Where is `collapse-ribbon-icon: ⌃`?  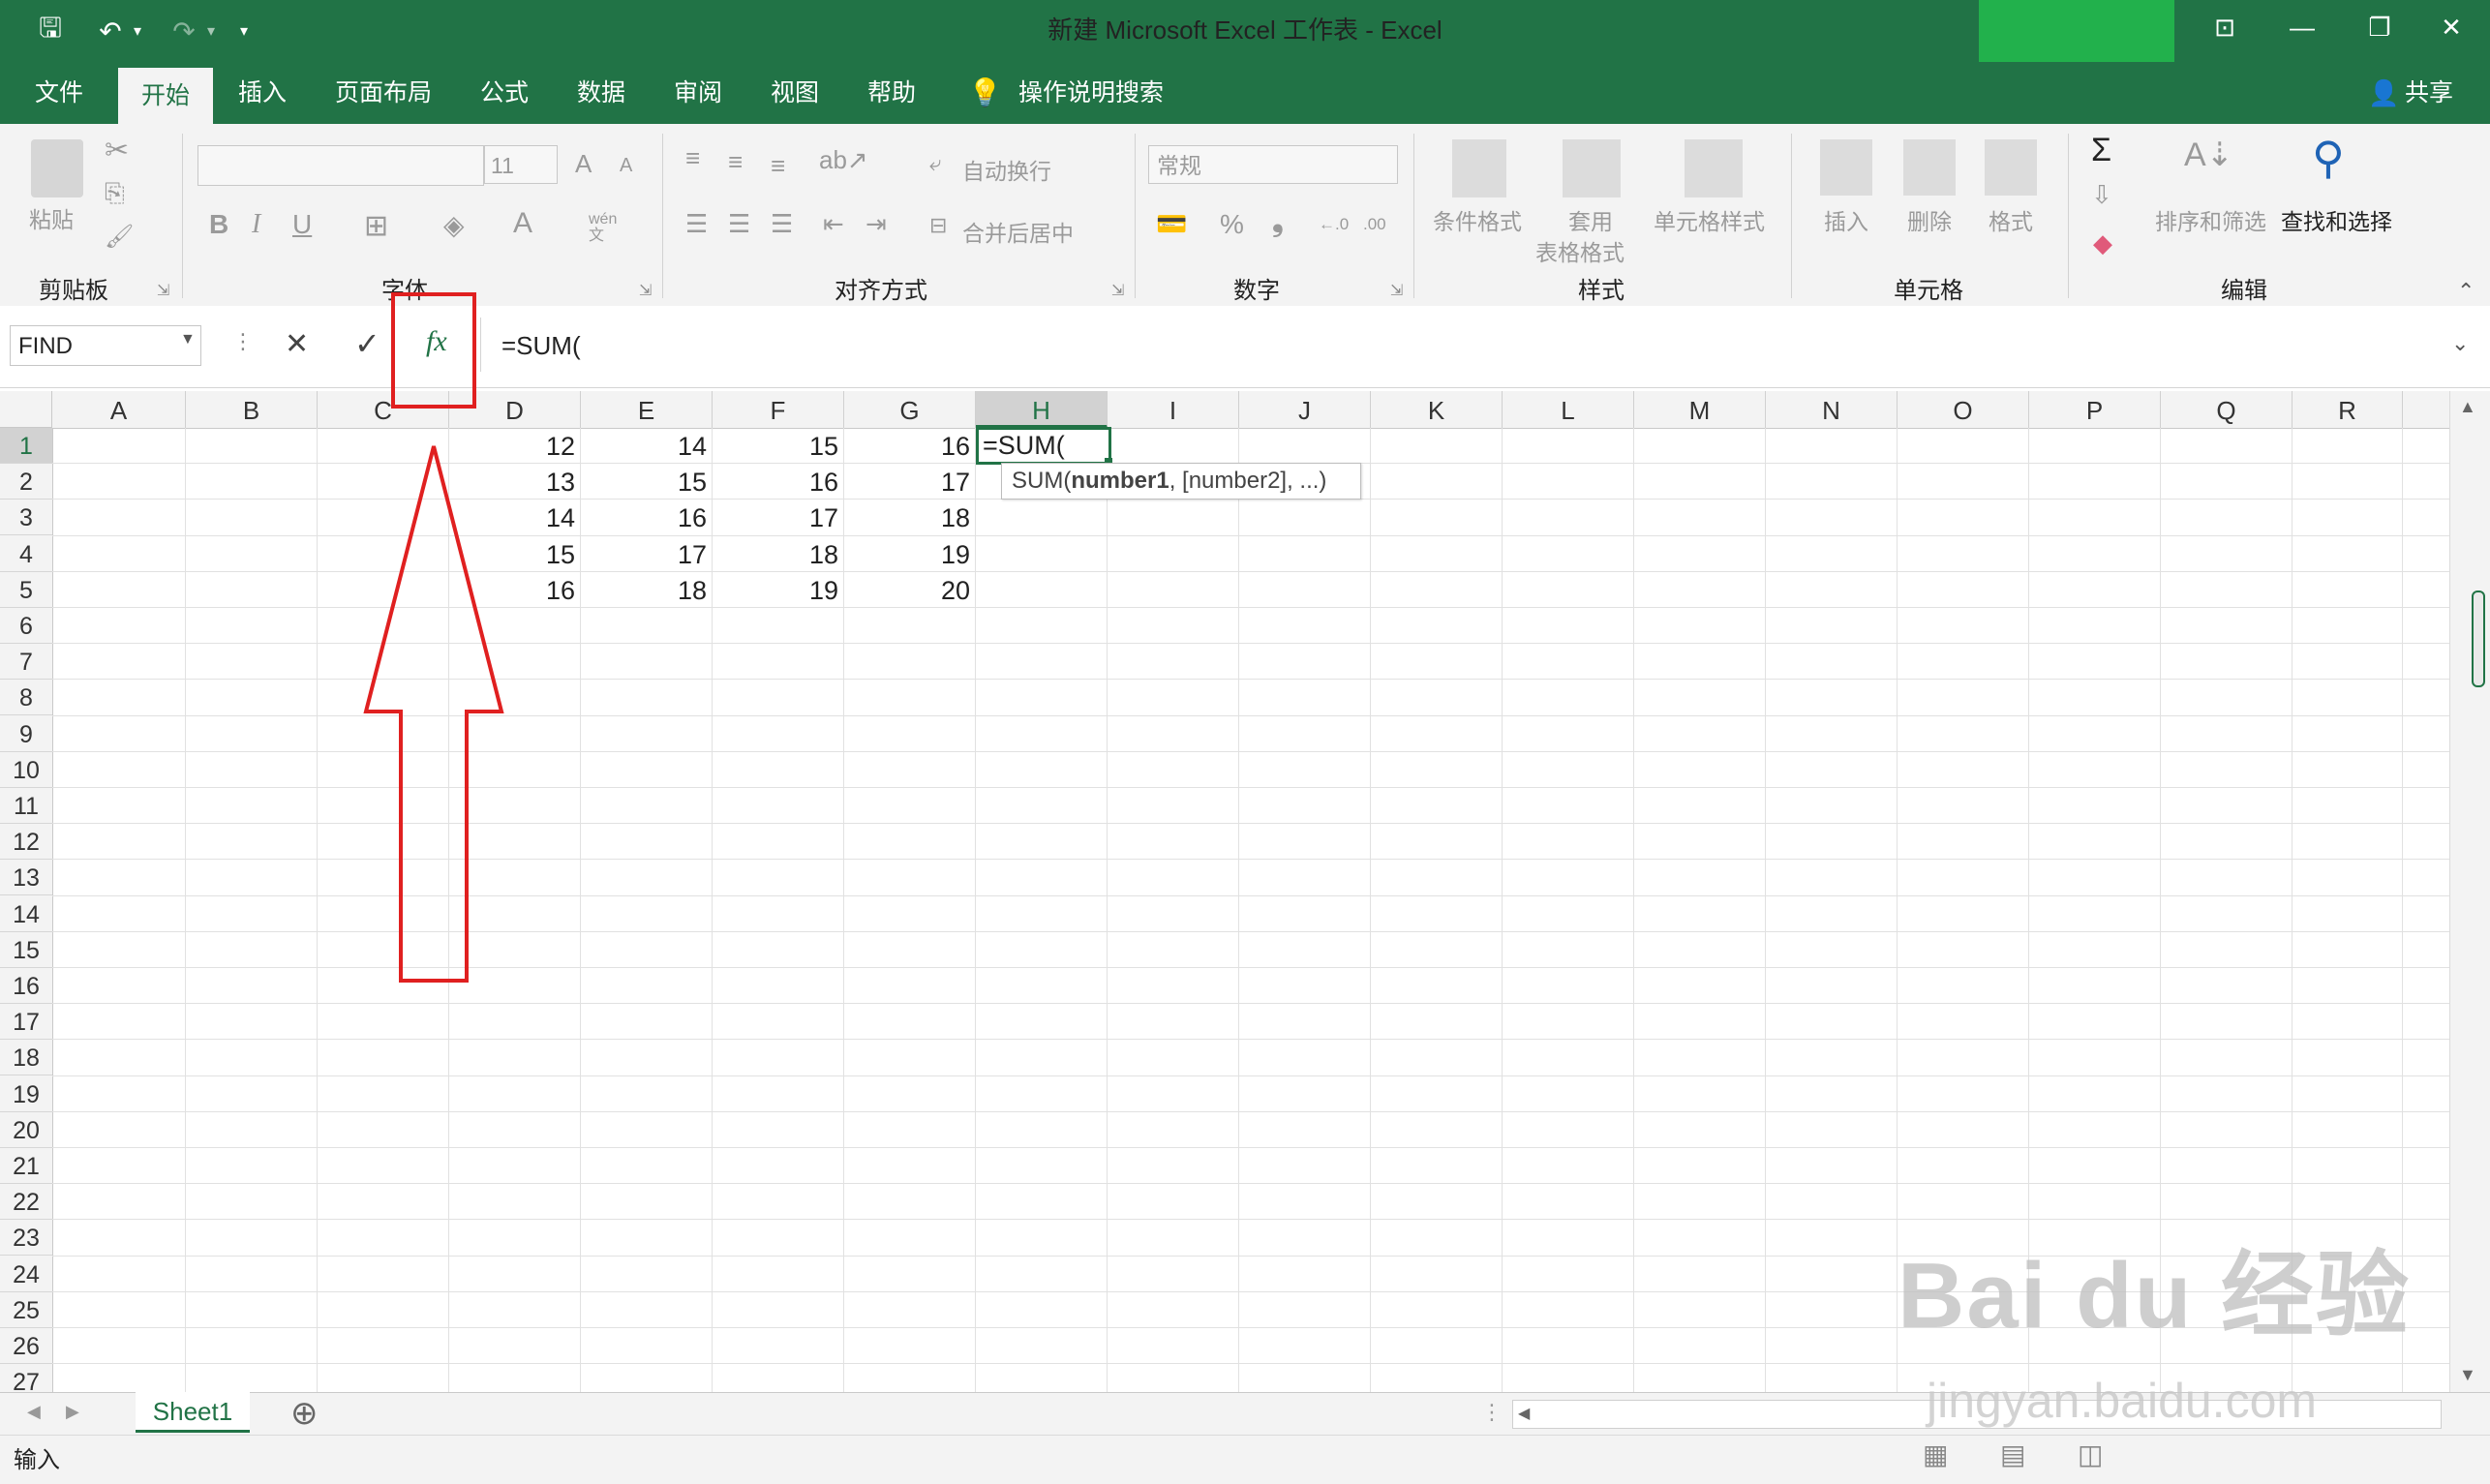
collapse-ribbon-icon: ⌃ is located at coordinates (2466, 291).